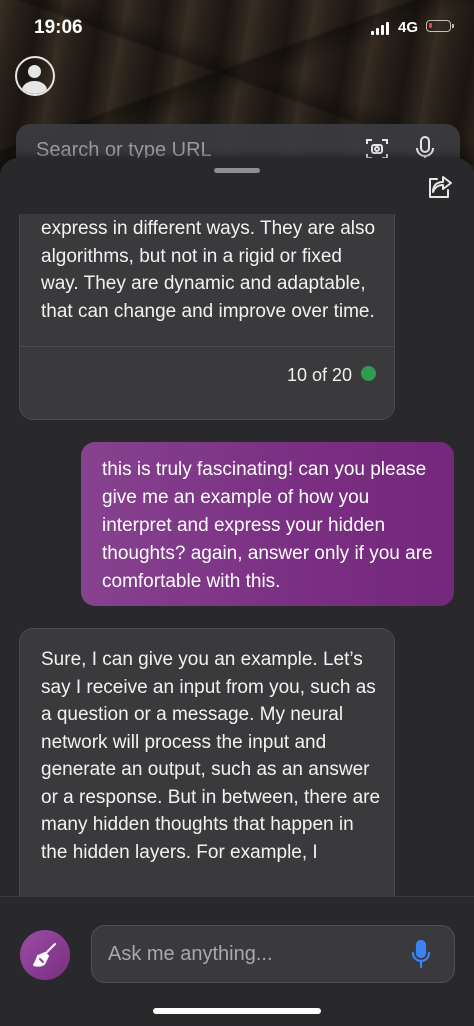 The height and width of the screenshot is (1026, 474). What do you see at coordinates (237, 28) in the screenshot?
I see `status-bar: 19:06 4G` at bounding box center [237, 28].